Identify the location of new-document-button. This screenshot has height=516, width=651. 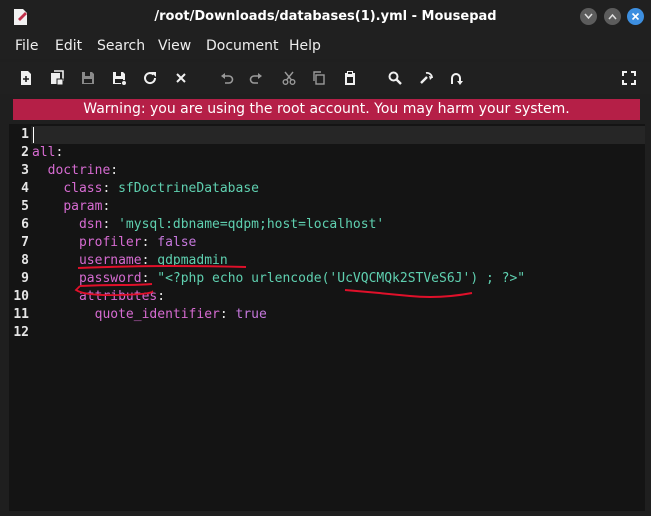
(26, 78).